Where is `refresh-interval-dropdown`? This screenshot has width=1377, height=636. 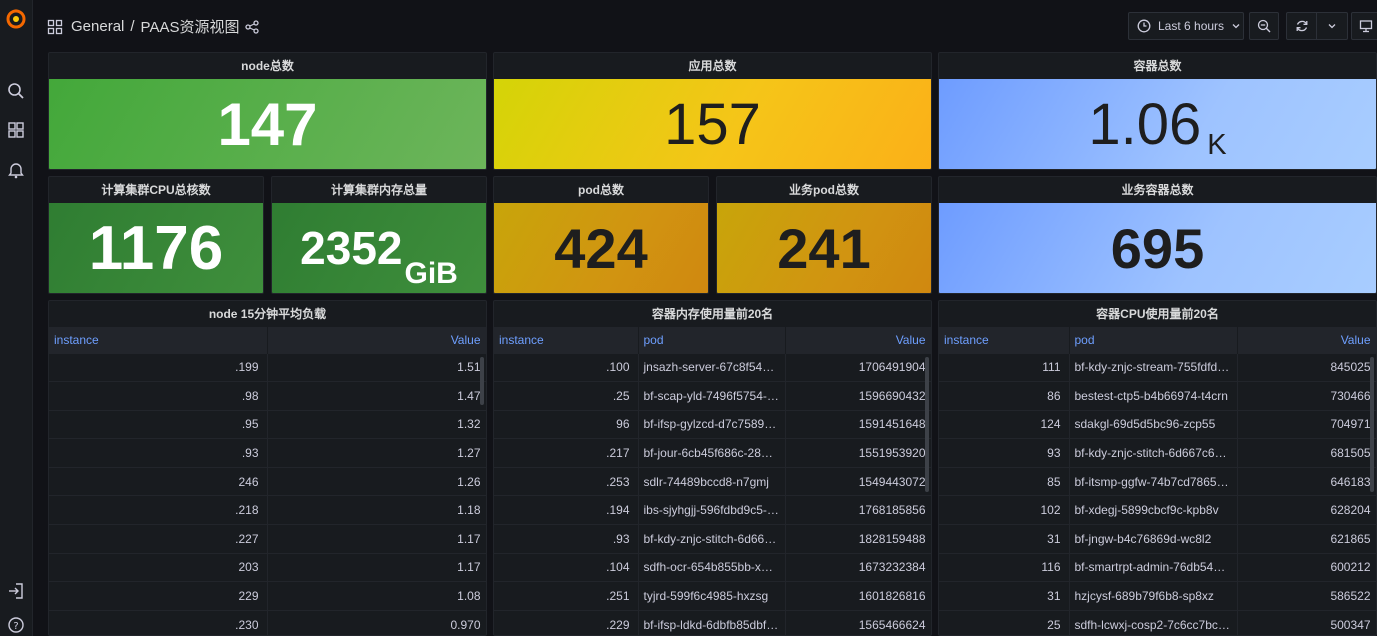 refresh-interval-dropdown is located at coordinates (1332, 26).